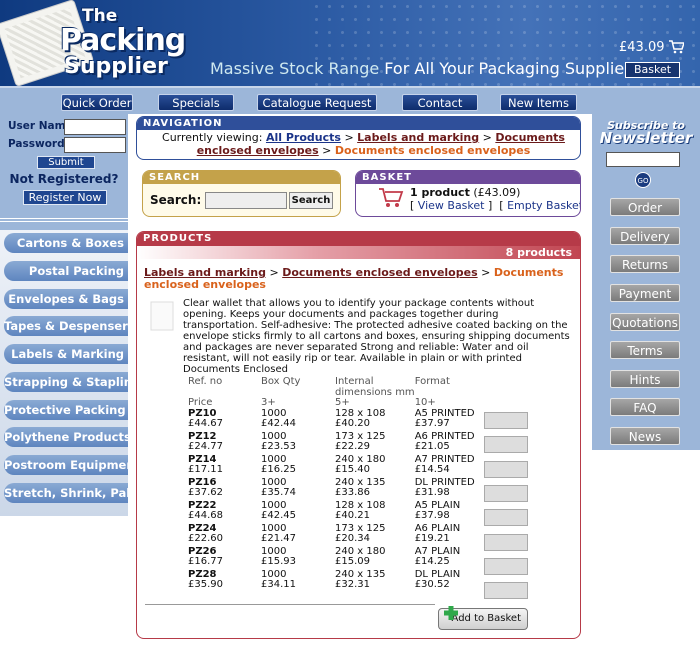 The height and width of the screenshot is (658, 700). What do you see at coordinates (95, 127) in the screenshot?
I see `username-input` at bounding box center [95, 127].